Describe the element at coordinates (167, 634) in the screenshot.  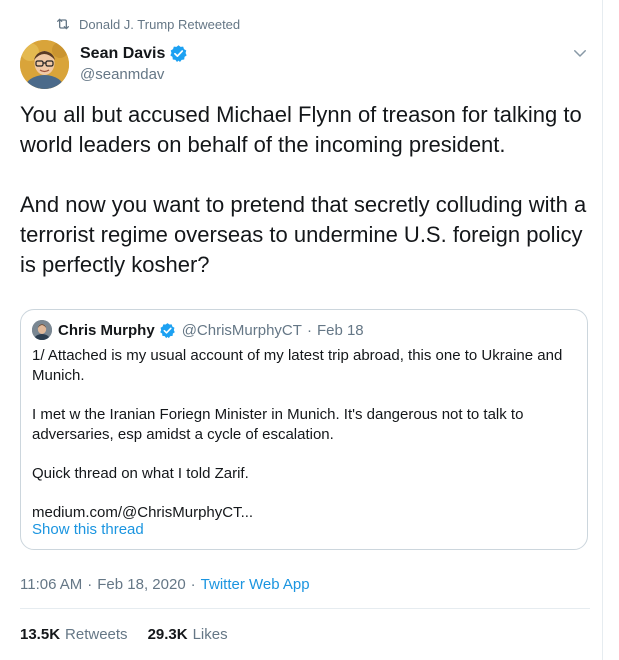
I see `likes-count: 29.3K` at that location.